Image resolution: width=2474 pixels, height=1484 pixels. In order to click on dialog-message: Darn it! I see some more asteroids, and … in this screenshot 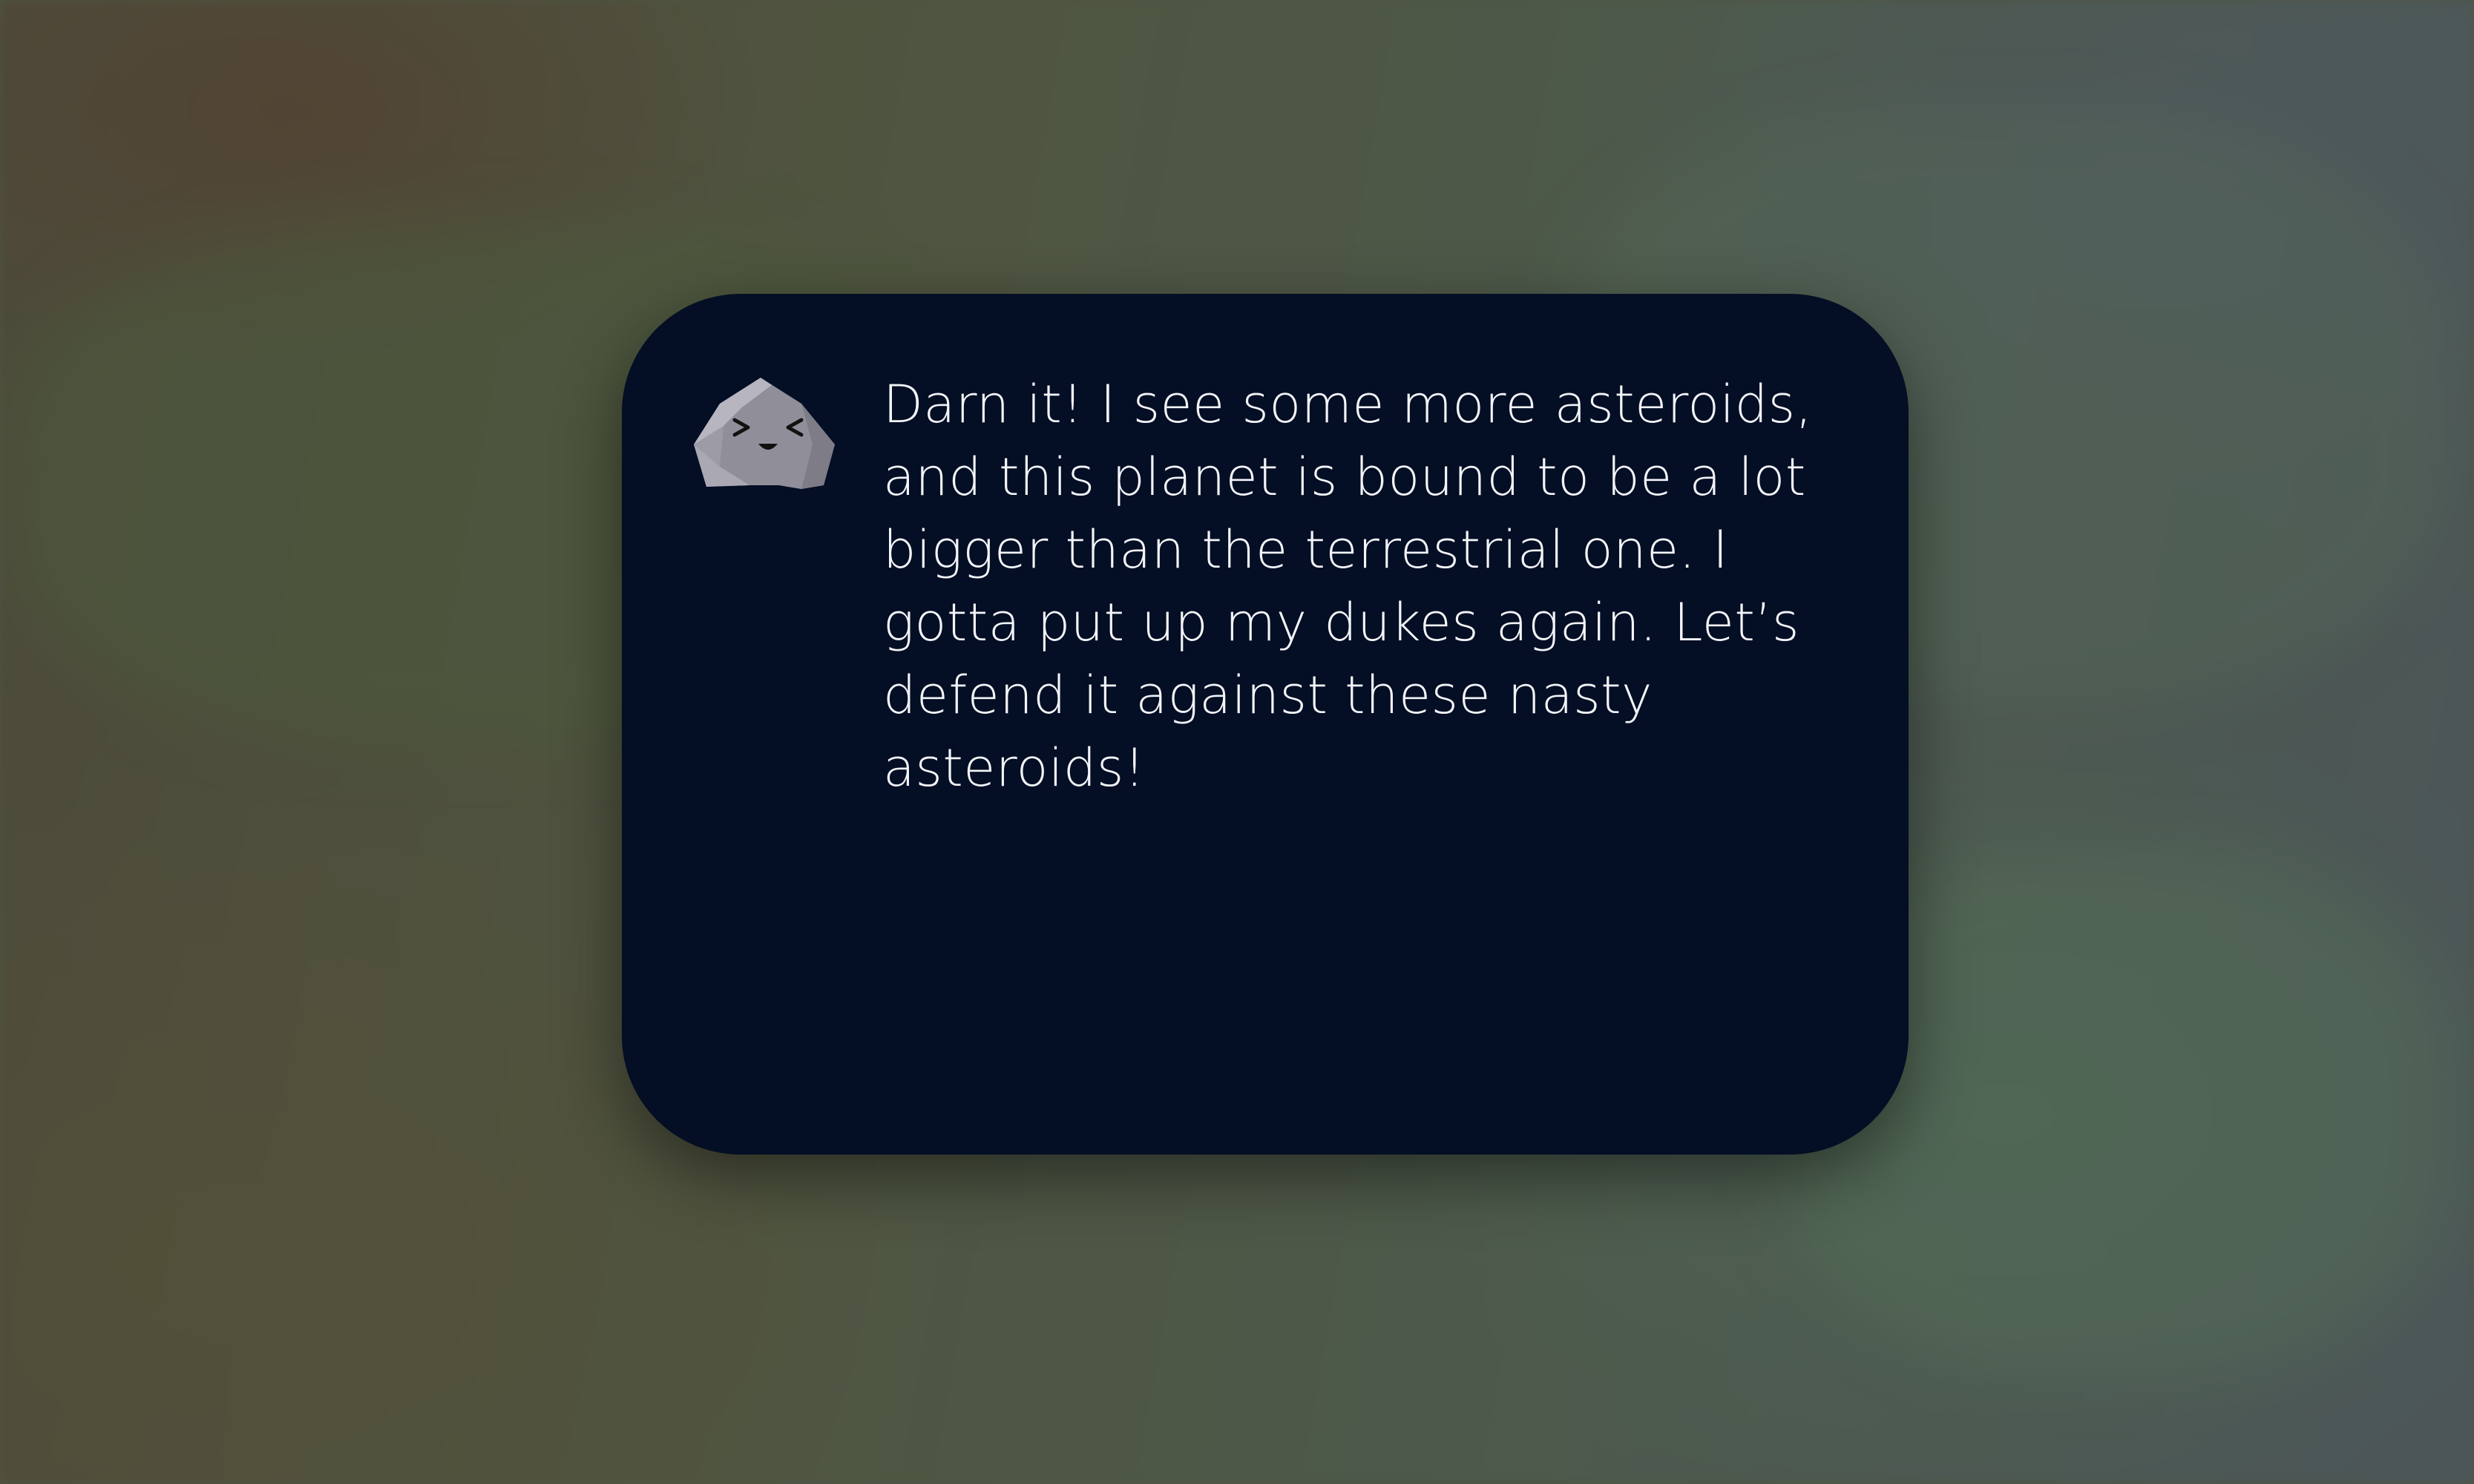, I will do `click(1348, 586)`.